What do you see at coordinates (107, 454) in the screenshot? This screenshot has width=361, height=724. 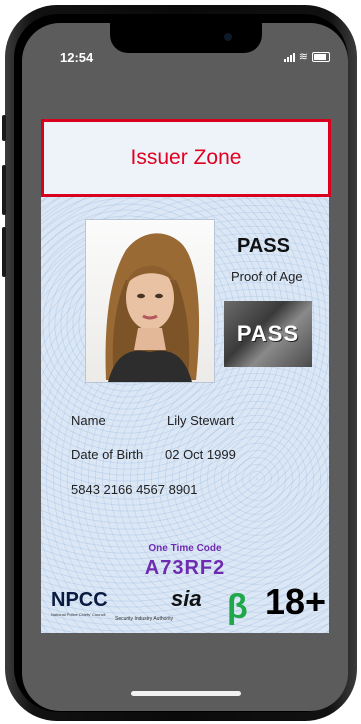 I see `dob-label: Date of Birth` at bounding box center [107, 454].